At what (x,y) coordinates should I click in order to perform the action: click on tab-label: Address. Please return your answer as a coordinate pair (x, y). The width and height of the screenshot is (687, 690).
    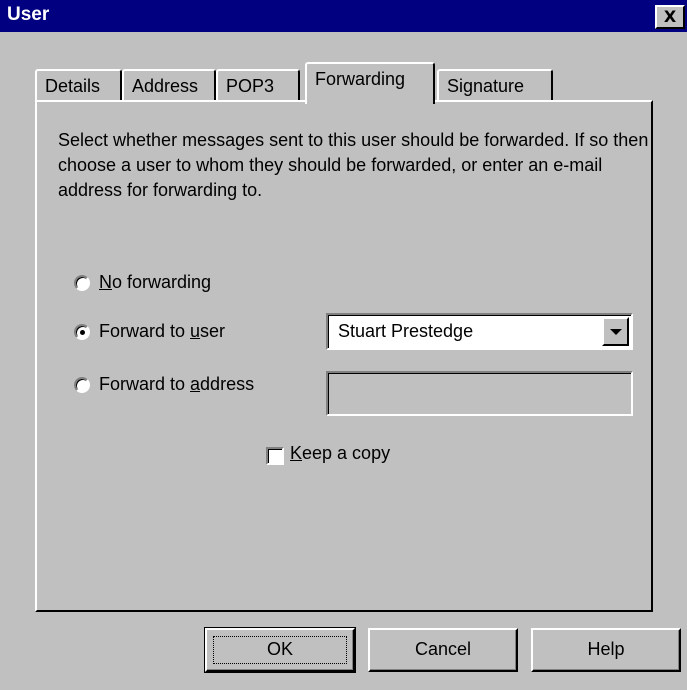
    Looking at the image, I should click on (165, 86).